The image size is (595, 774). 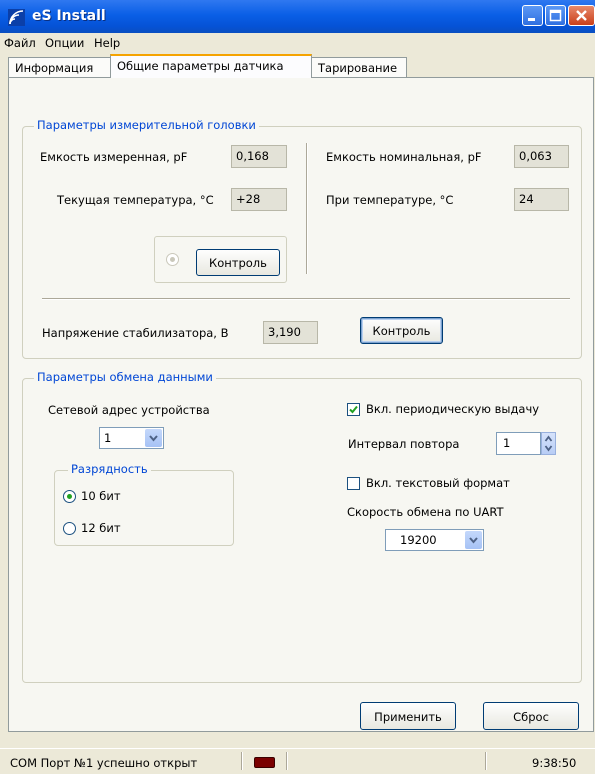 What do you see at coordinates (390, 200) in the screenshot?
I see `at-temperature-label: При температуре, °С` at bounding box center [390, 200].